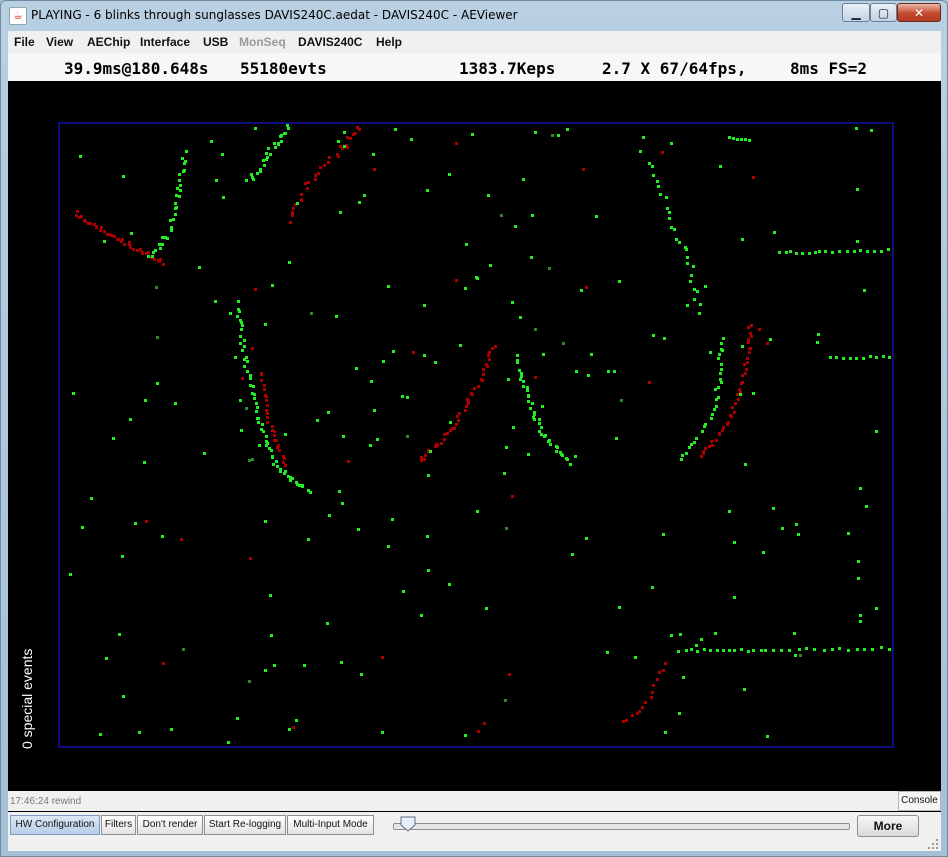 This screenshot has height=857, width=948. What do you see at coordinates (170, 825) in the screenshot?
I see `dont-render-button: Don't render` at bounding box center [170, 825].